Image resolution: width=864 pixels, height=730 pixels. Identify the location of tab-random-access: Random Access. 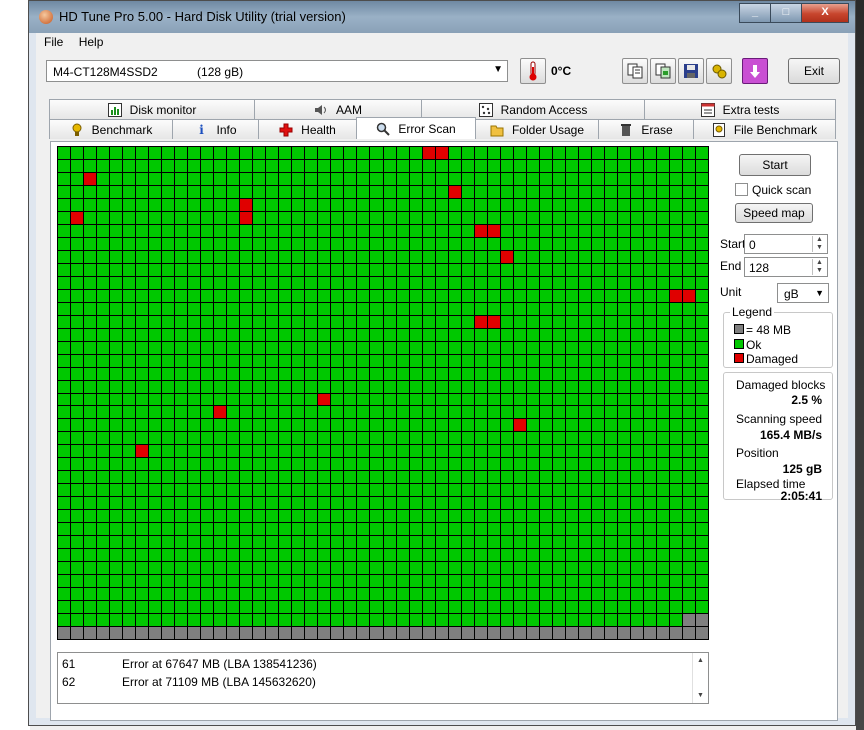
(533, 109).